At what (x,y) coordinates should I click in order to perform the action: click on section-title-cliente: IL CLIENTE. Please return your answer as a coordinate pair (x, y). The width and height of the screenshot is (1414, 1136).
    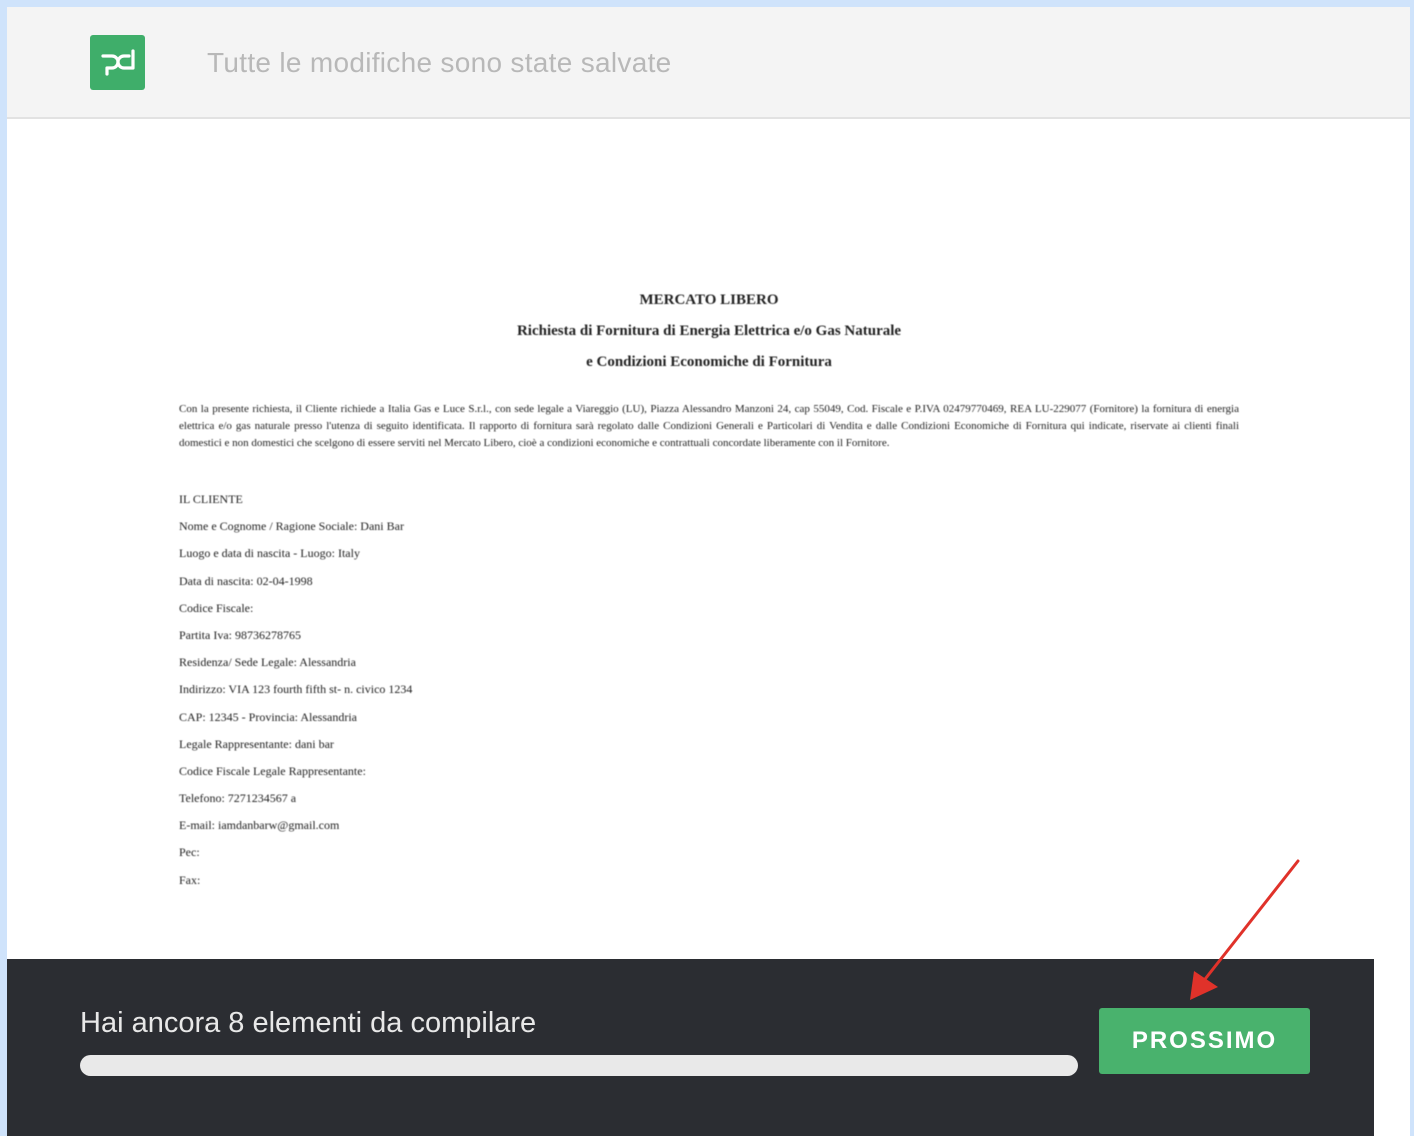
    Looking at the image, I should click on (211, 499).